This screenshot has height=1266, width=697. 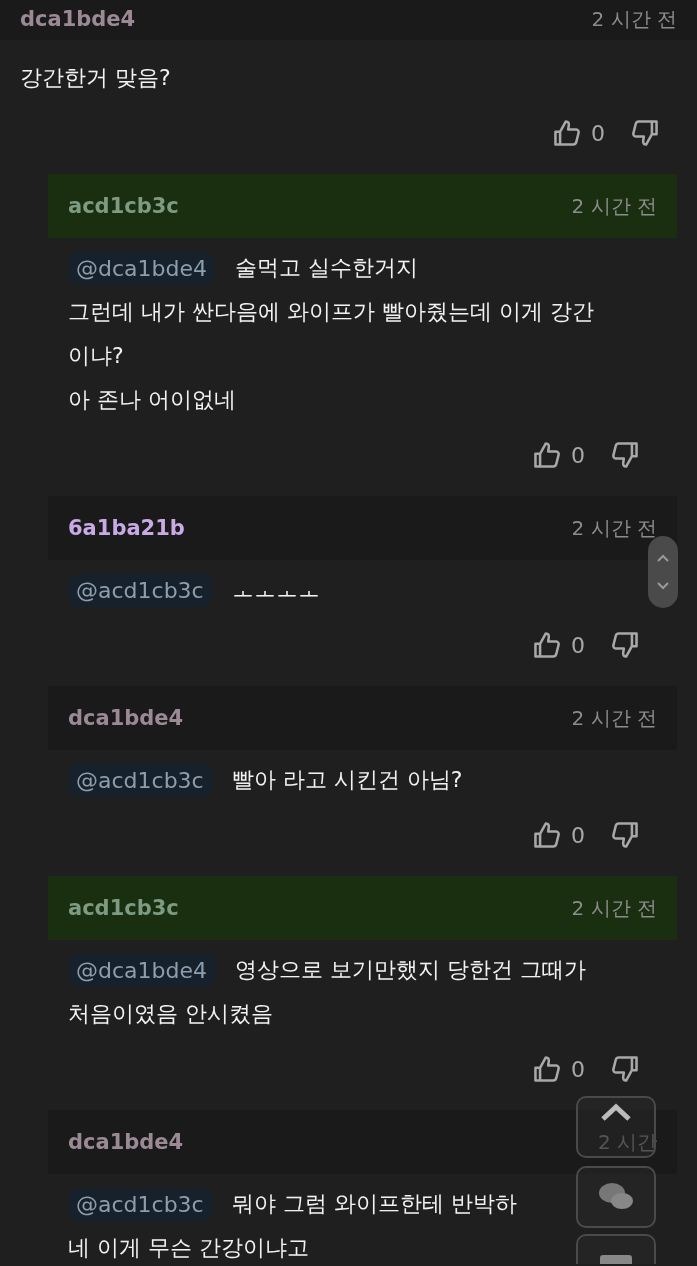 What do you see at coordinates (326, 268) in the screenshot?
I see `comment-text: 술먹고 실수한거지` at bounding box center [326, 268].